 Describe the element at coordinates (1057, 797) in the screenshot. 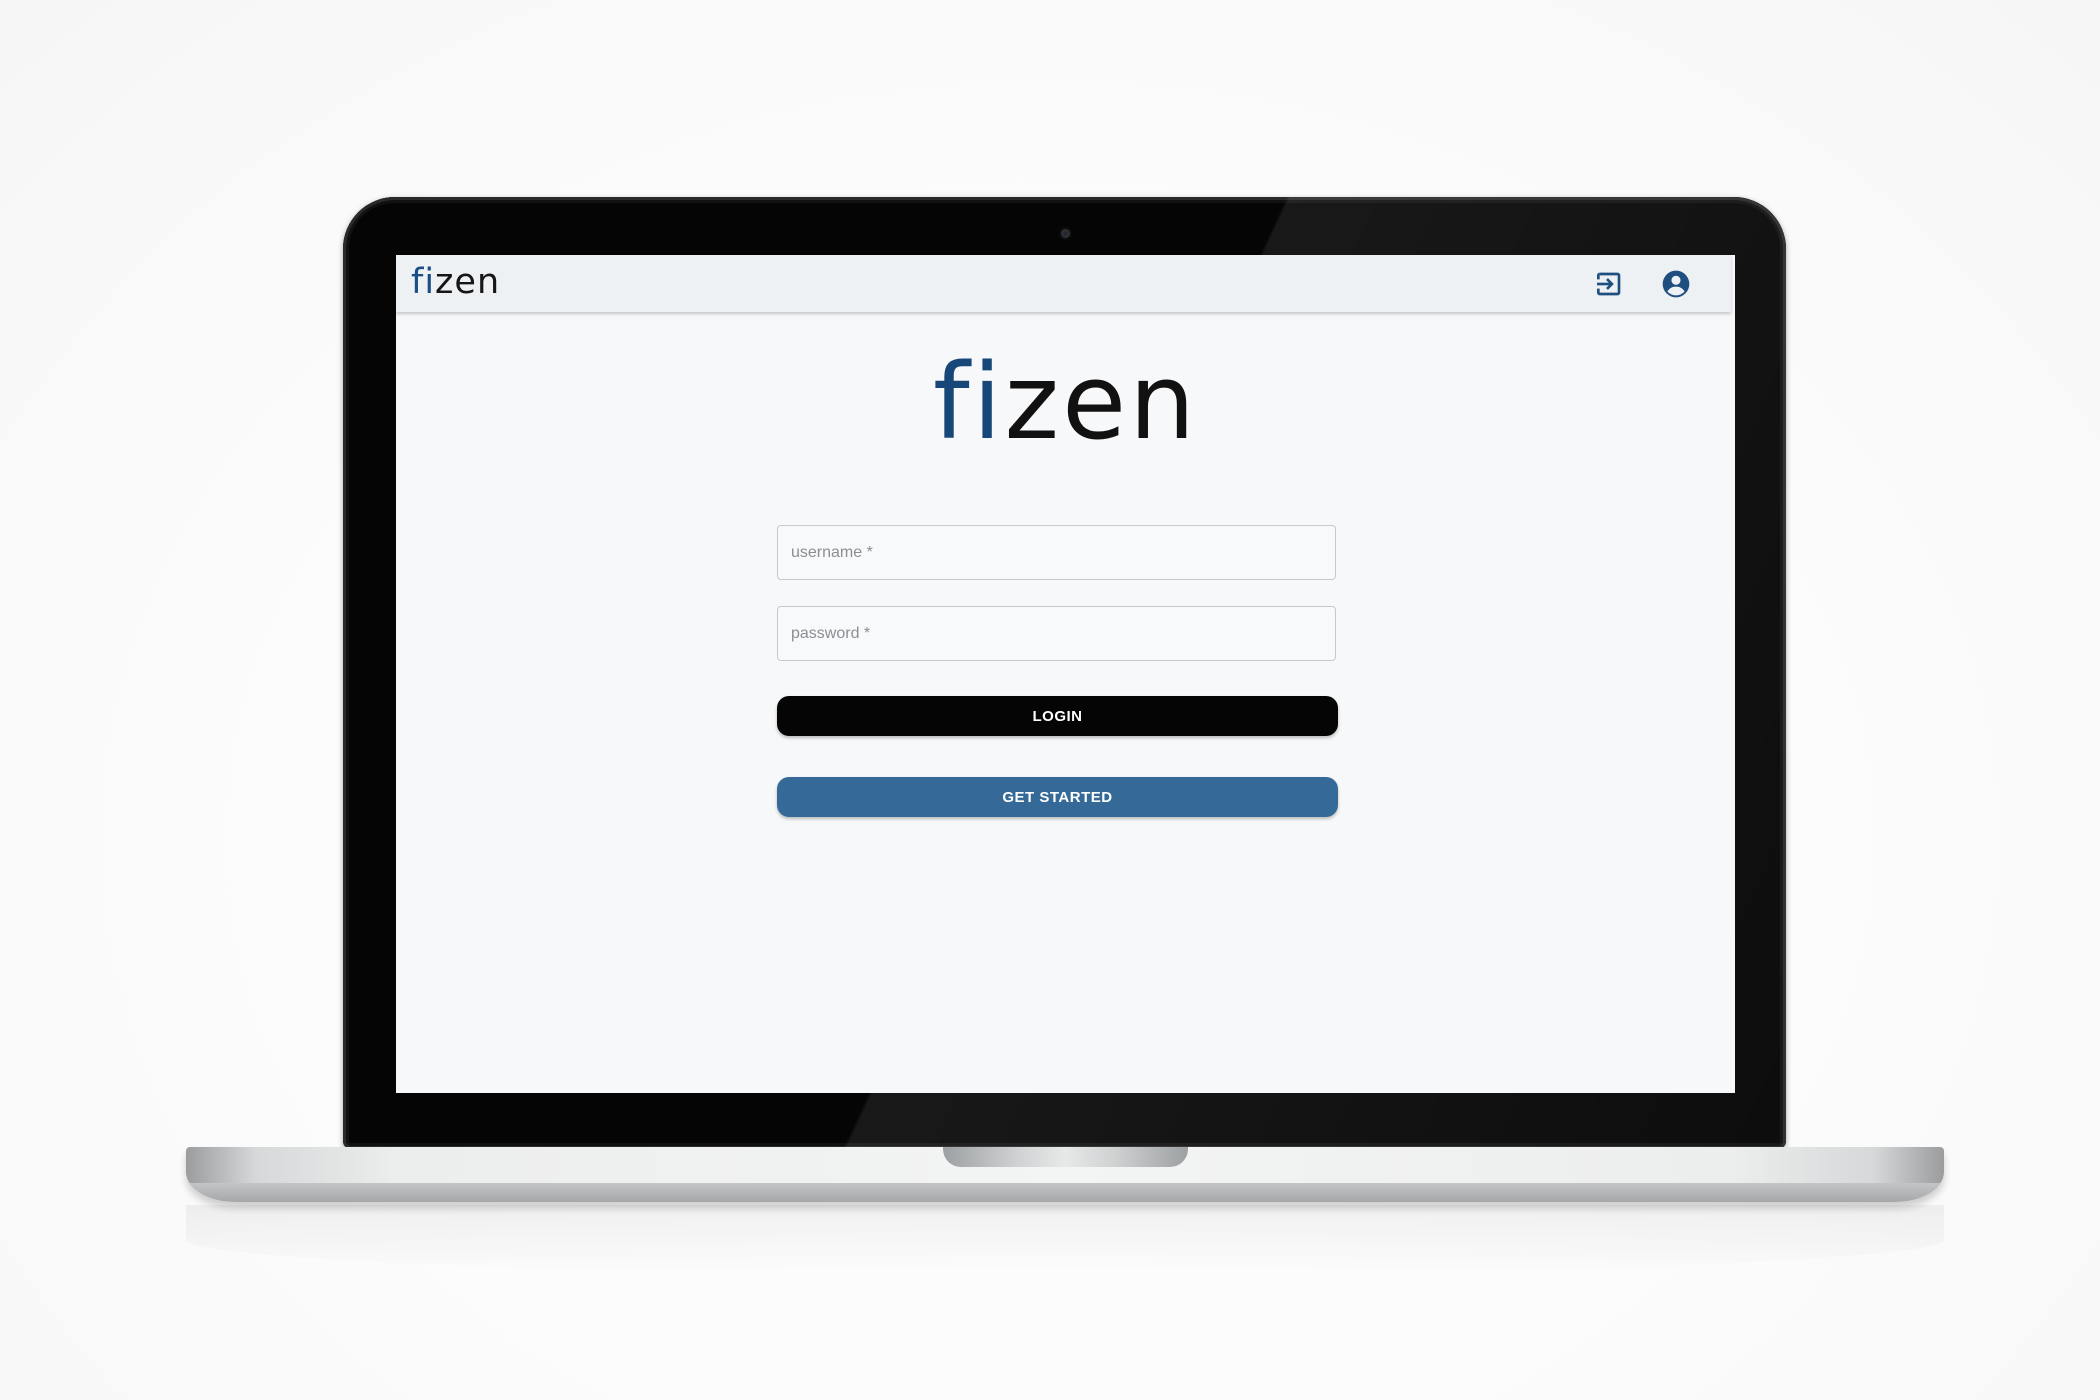

I see `get-started-button: GET STARTED` at that location.